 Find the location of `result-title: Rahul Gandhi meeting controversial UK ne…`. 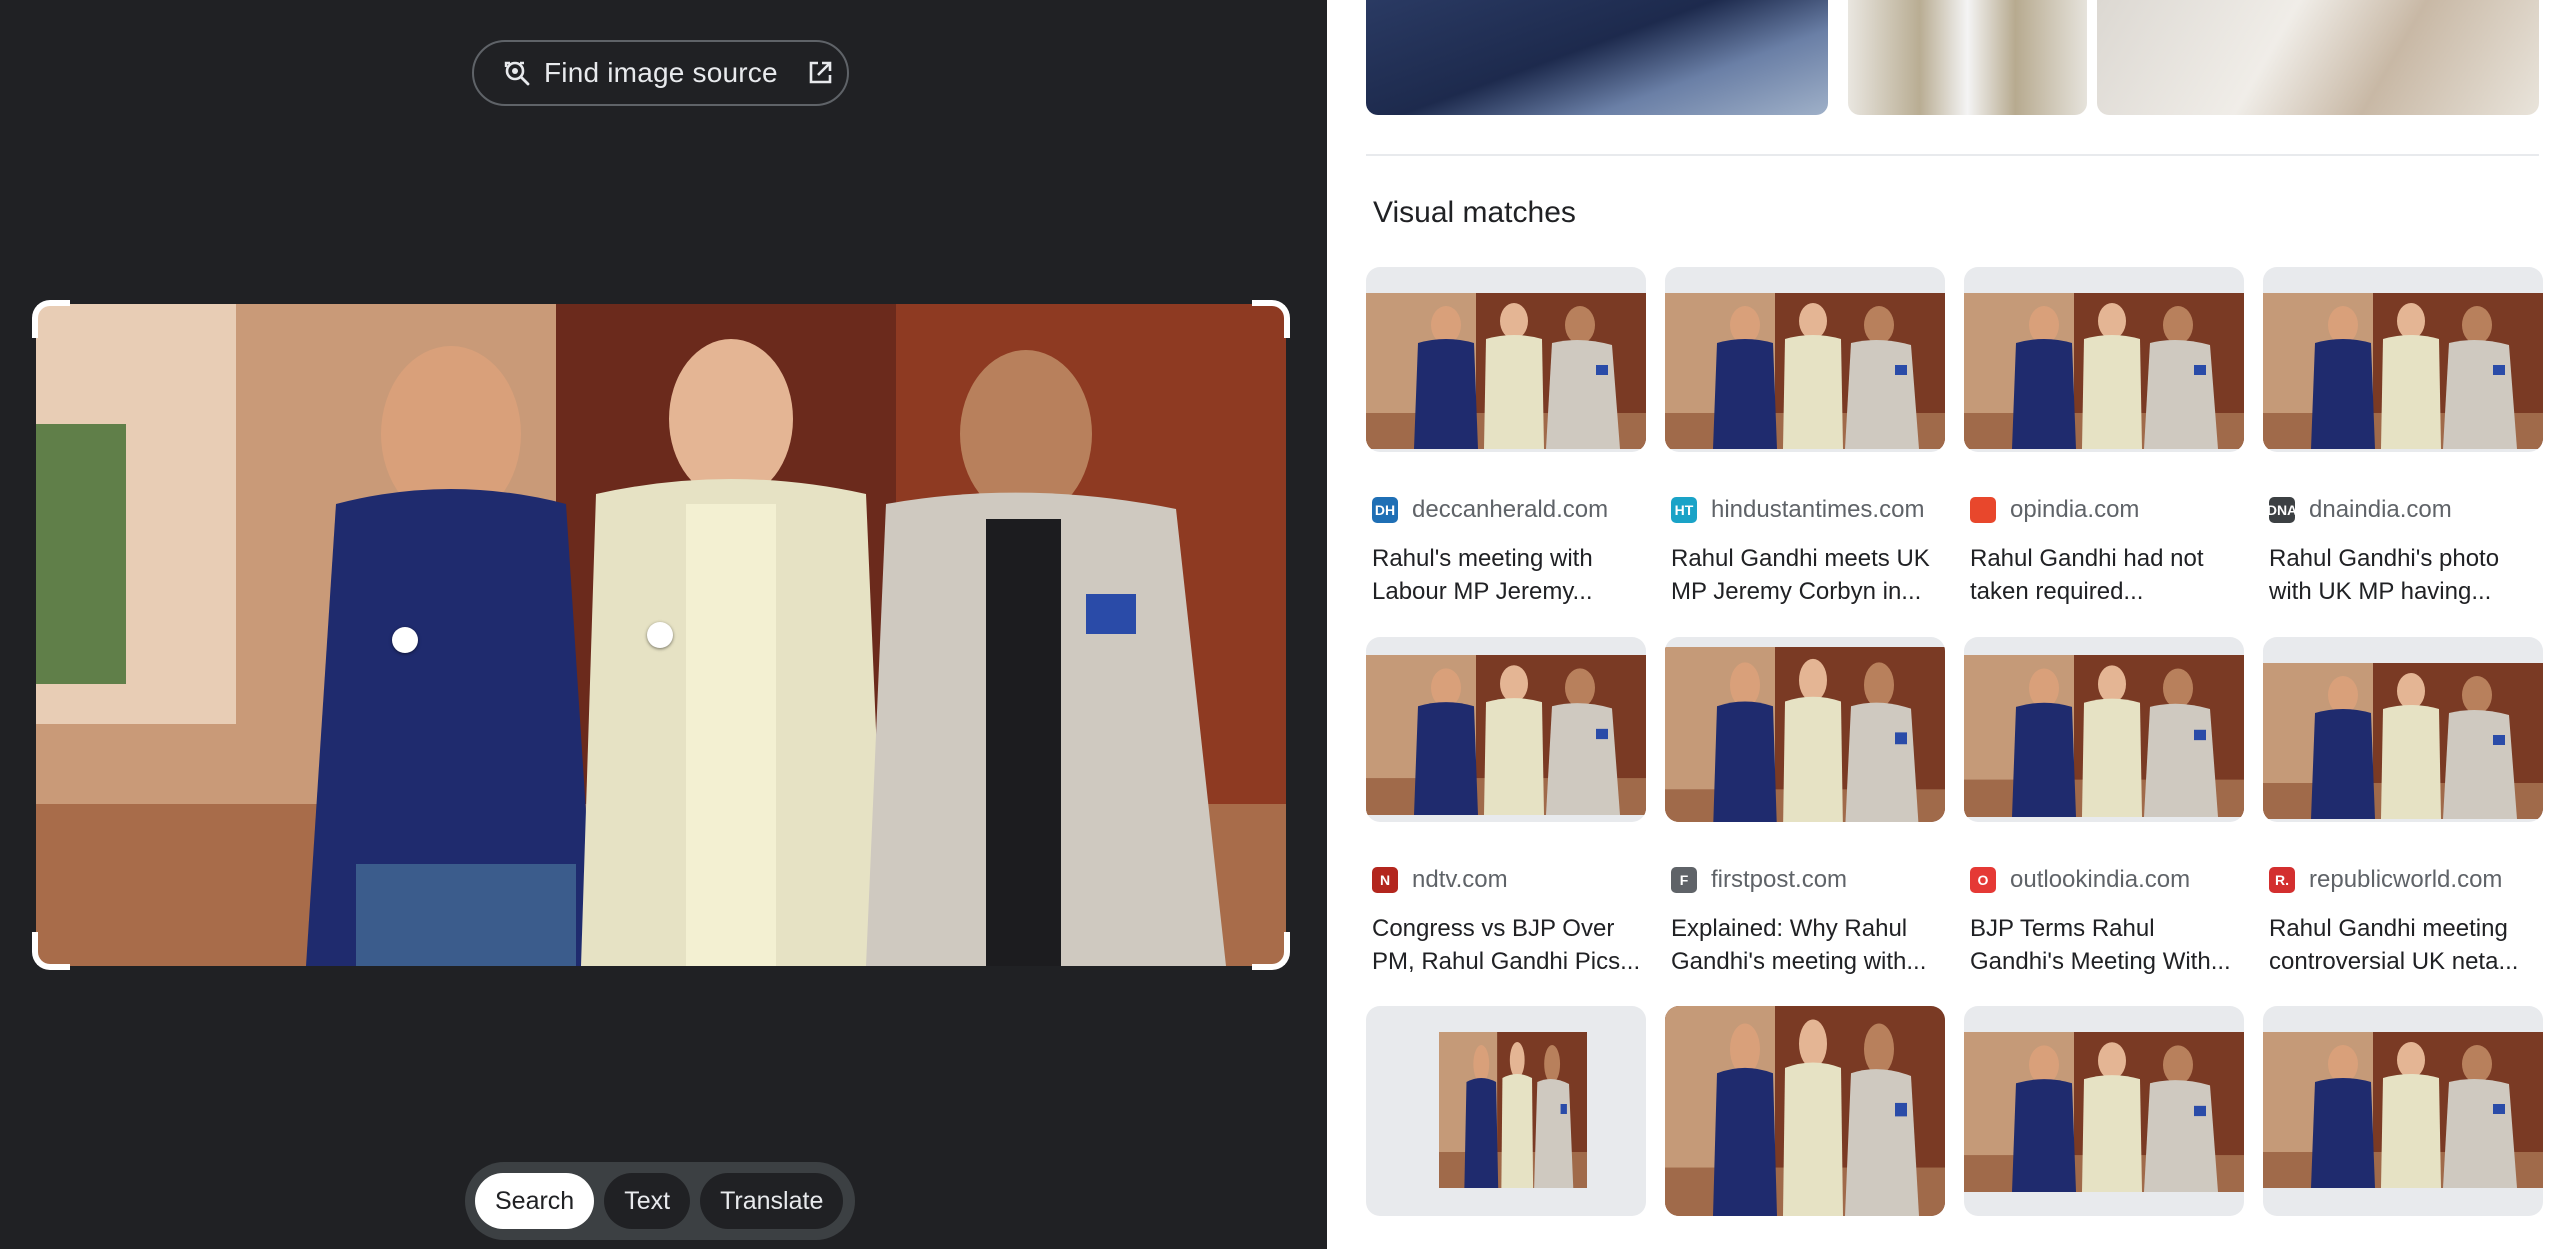

result-title: Rahul Gandhi meeting controversial UK ne… is located at coordinates (2404, 945).